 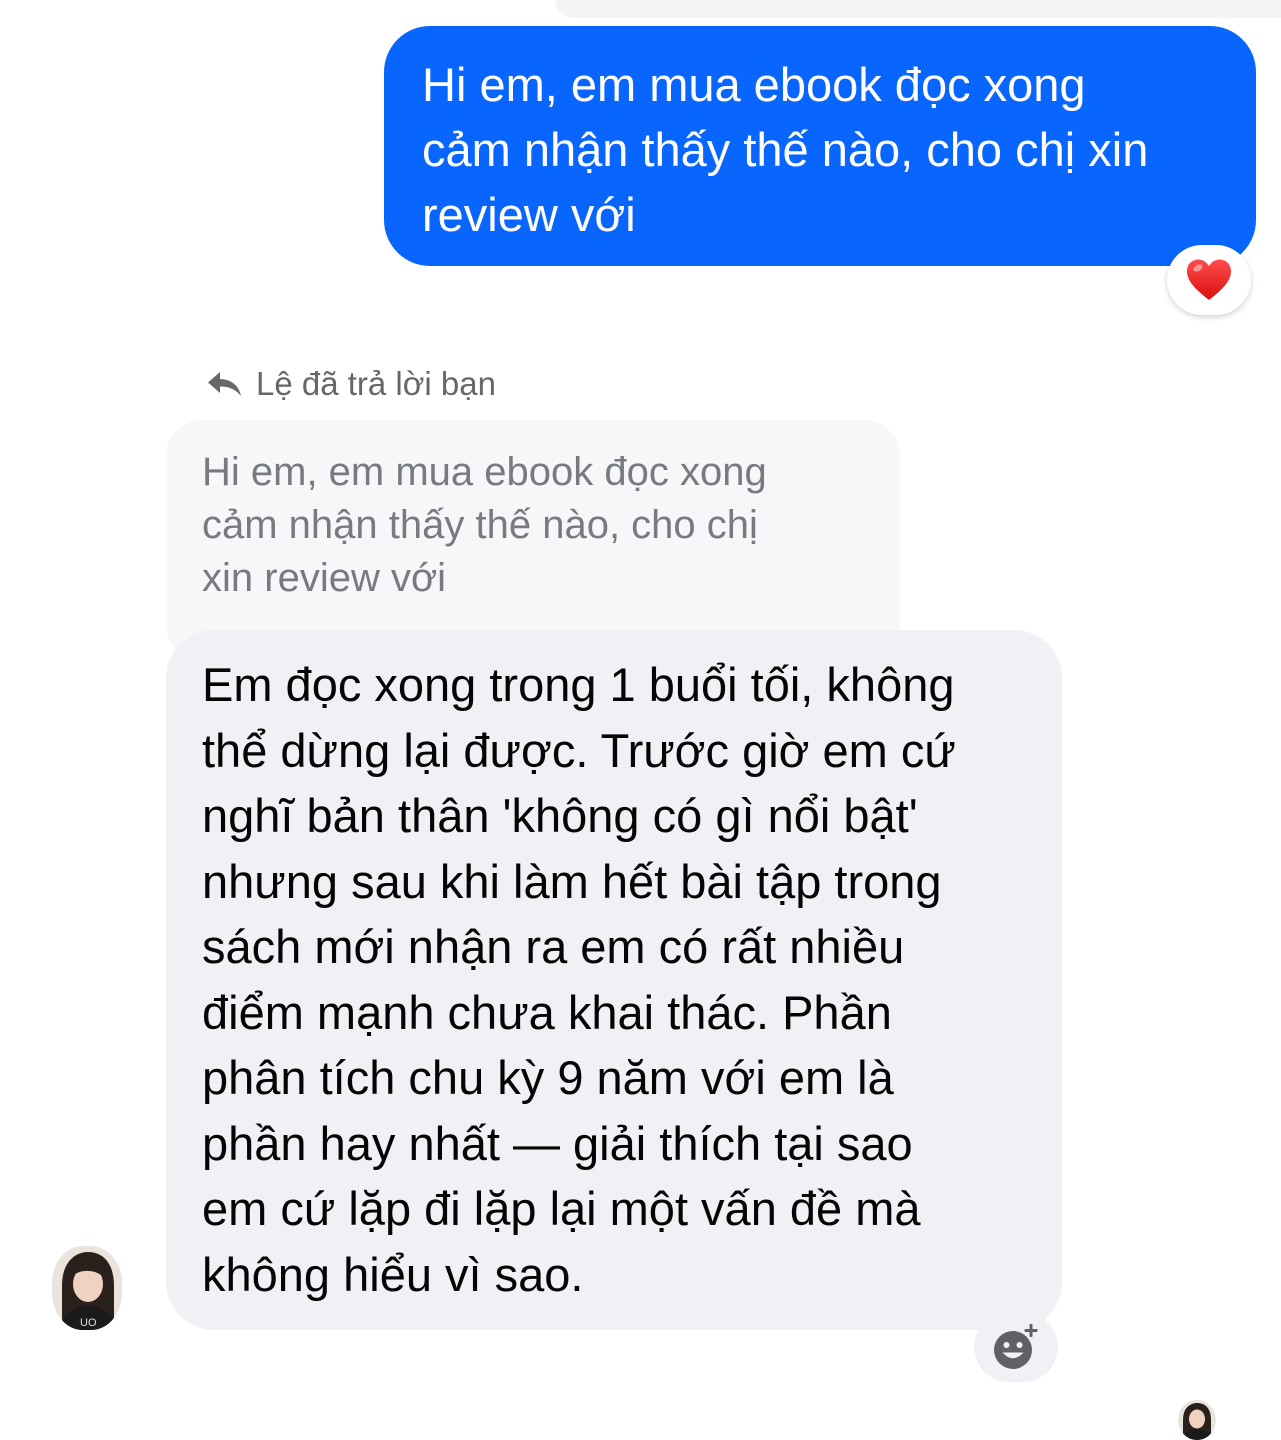 I want to click on avatar-image: UO, so click(x=87, y=1288).